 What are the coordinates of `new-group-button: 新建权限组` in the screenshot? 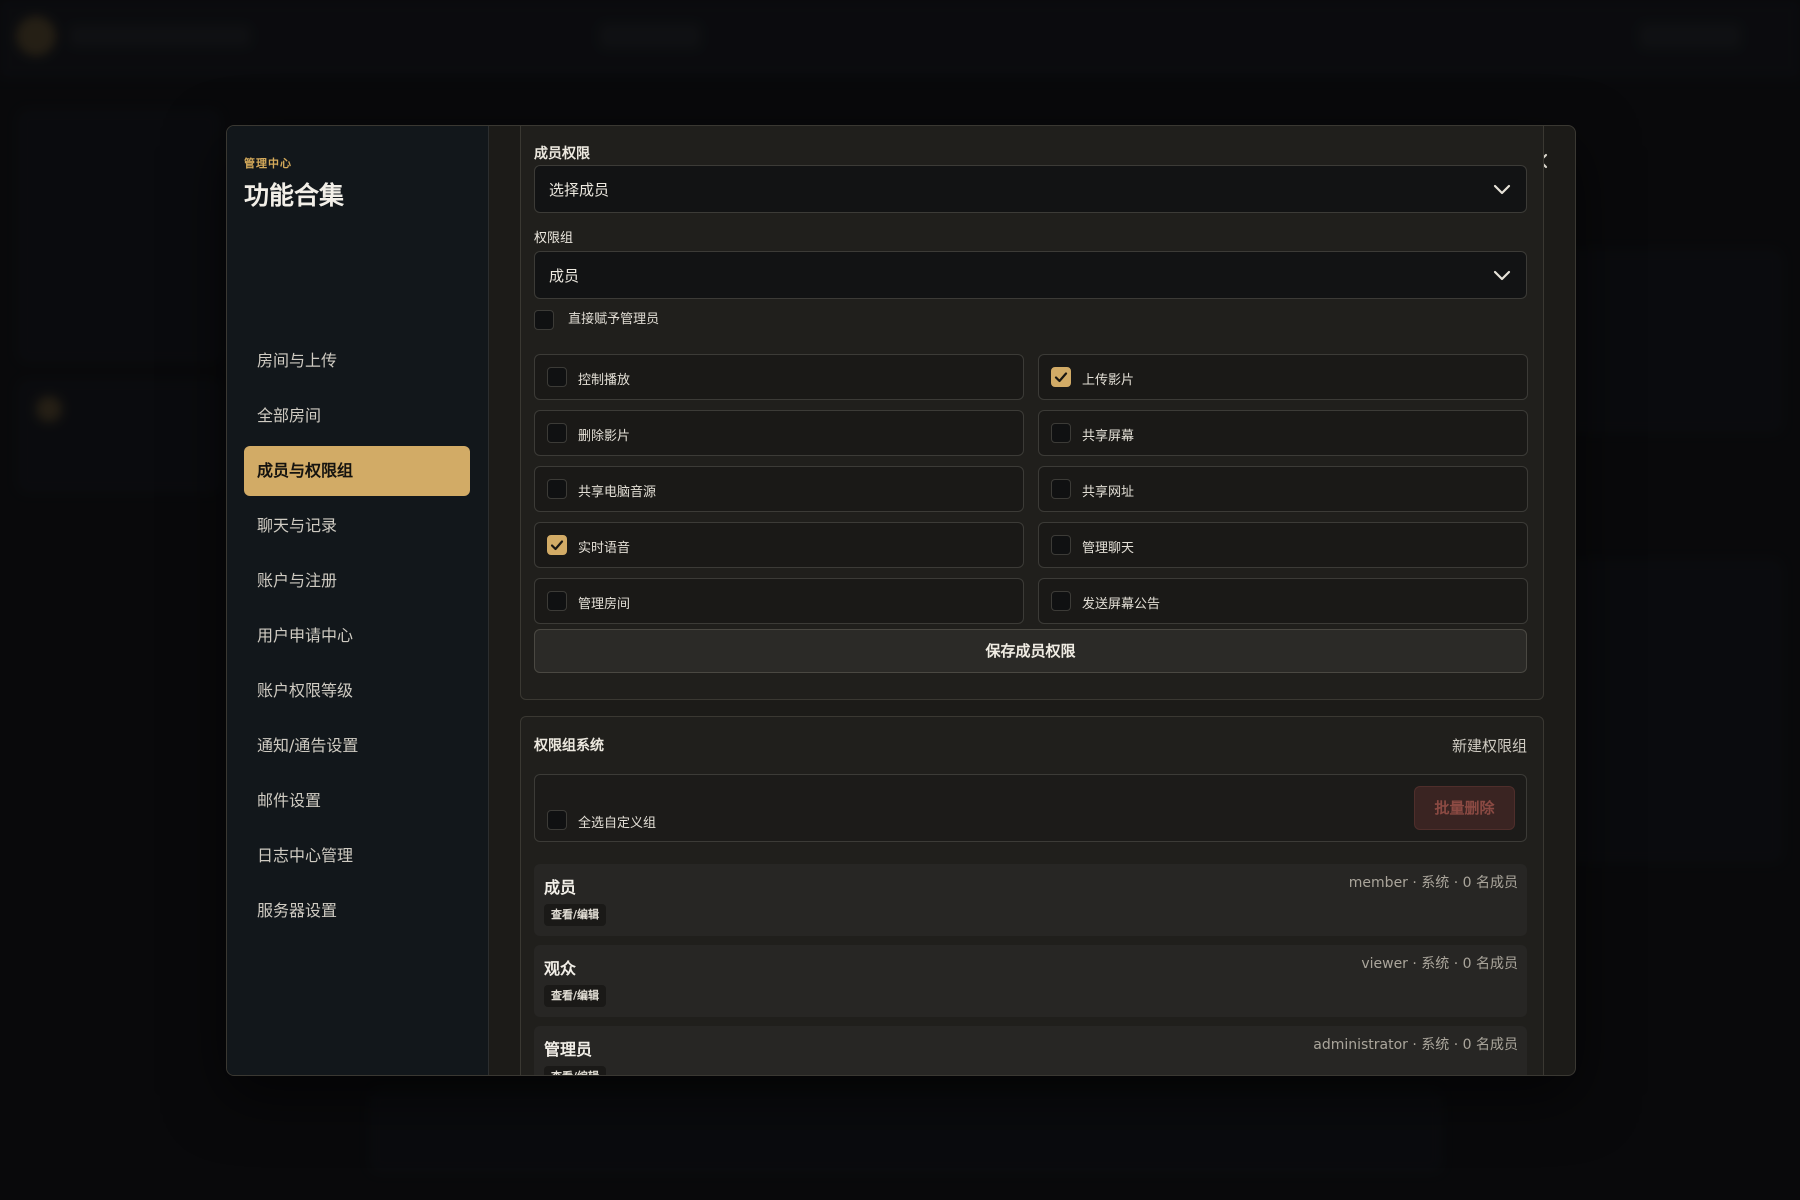 It's located at (1489, 745).